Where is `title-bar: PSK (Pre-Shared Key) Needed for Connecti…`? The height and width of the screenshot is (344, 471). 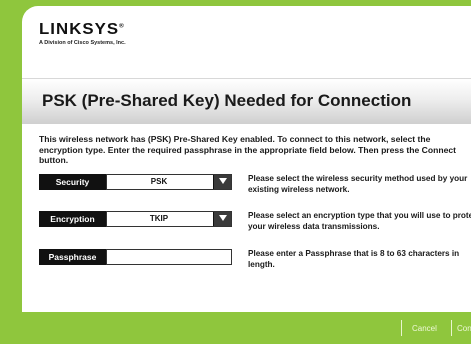
title-bar: PSK (Pre-Shared Key) Needed for Connecti… is located at coordinates (246, 101).